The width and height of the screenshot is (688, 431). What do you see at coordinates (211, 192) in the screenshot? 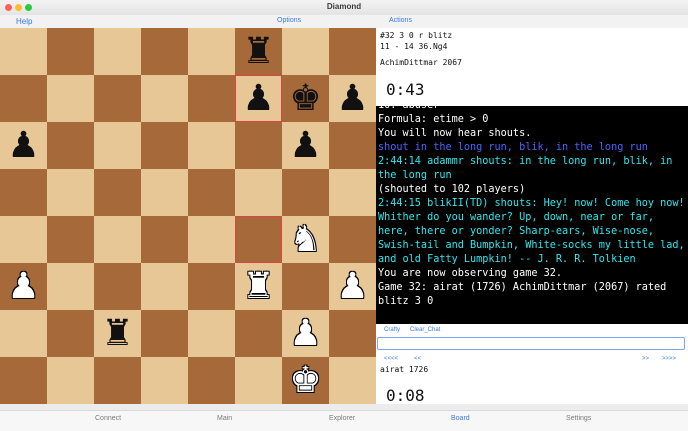
I see `square-e5` at bounding box center [211, 192].